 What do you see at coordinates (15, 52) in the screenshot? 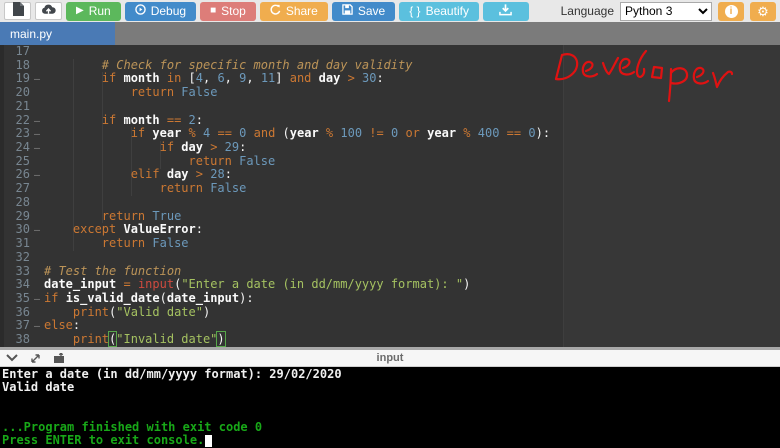
I see `line-number: 17` at bounding box center [15, 52].